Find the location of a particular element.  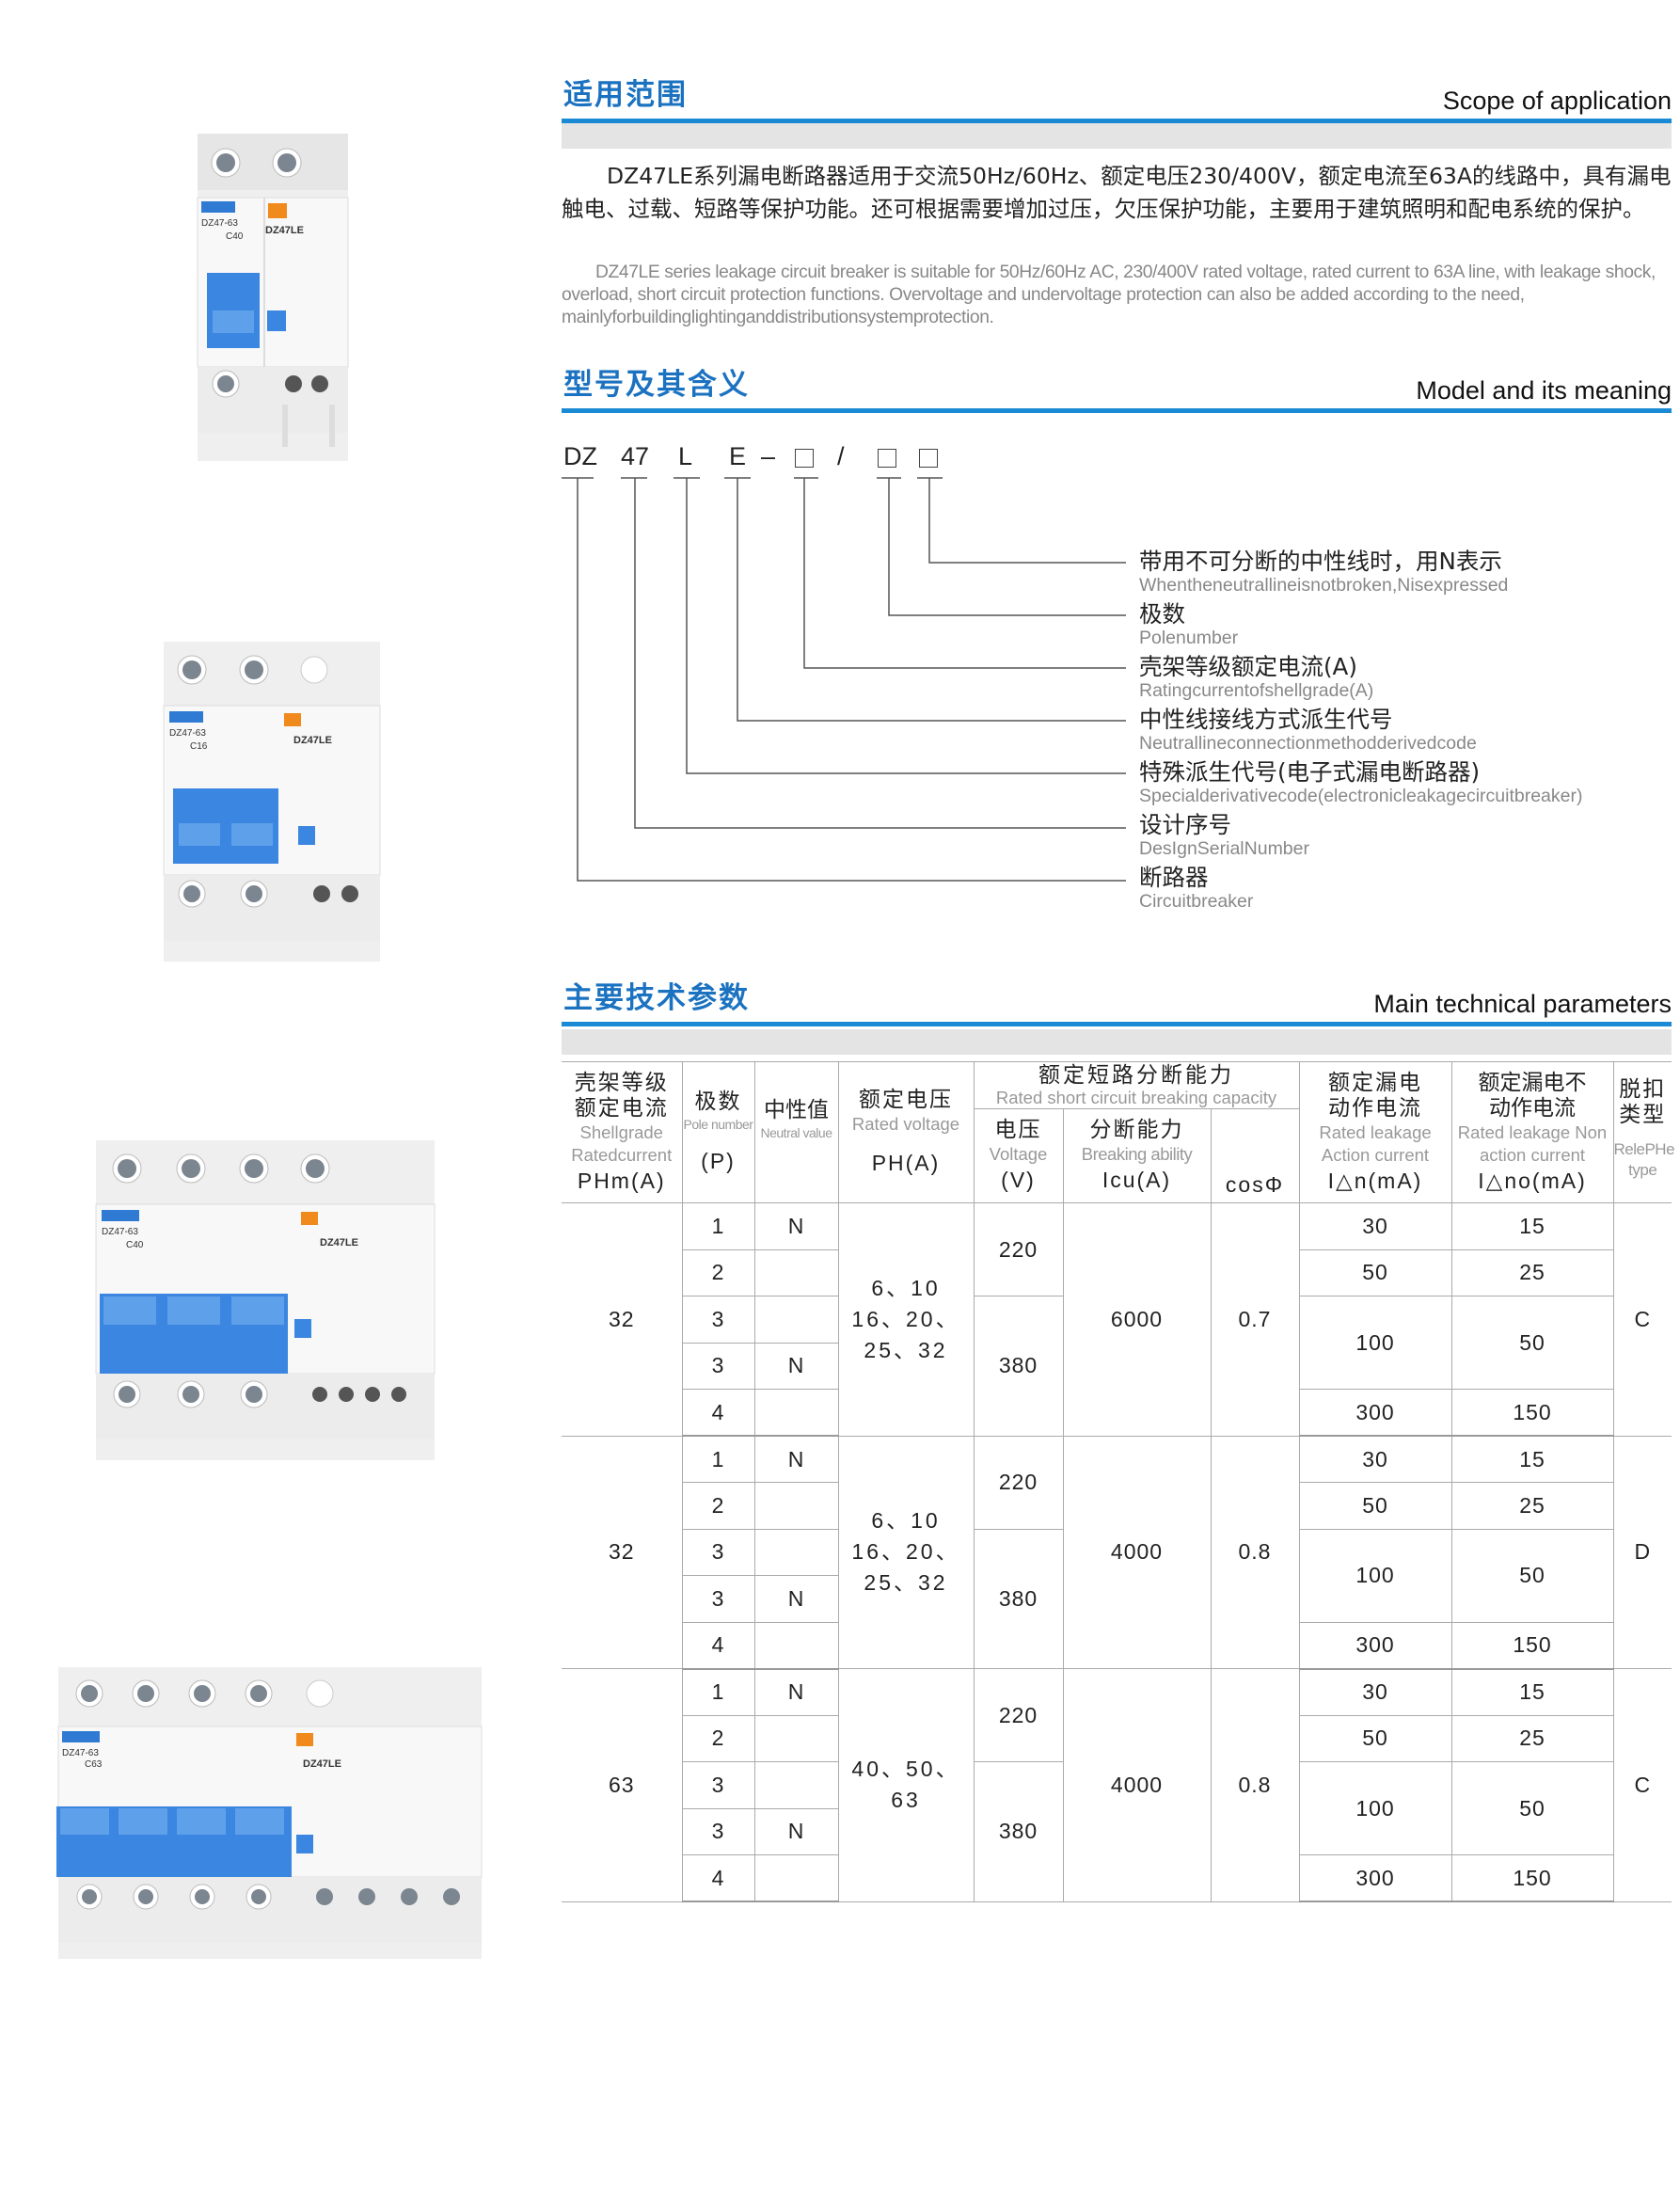

params-title-cn: 主要技术参数 is located at coordinates (656, 998).